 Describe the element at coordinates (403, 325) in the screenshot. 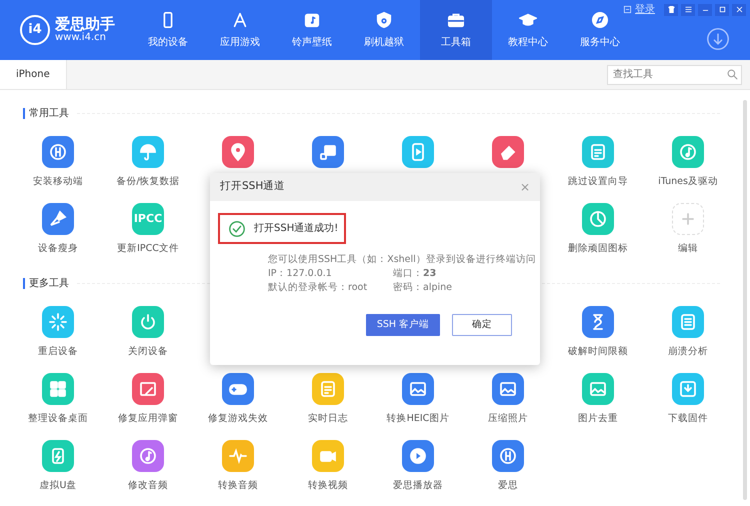

I see `ssh-client-button: SSH 客户端` at that location.